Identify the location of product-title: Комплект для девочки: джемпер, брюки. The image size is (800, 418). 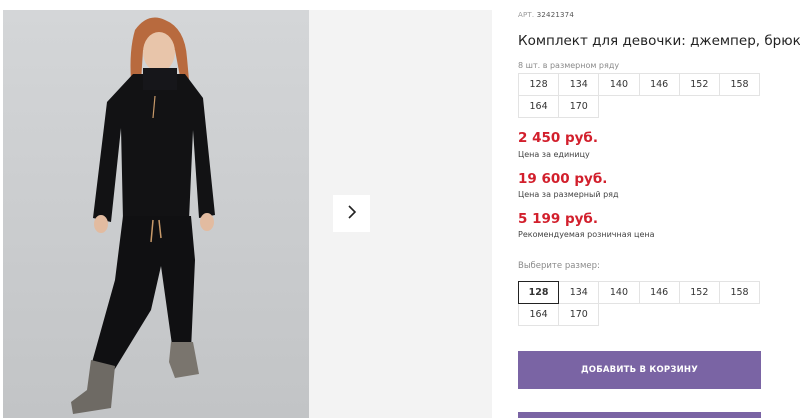
(659, 41).